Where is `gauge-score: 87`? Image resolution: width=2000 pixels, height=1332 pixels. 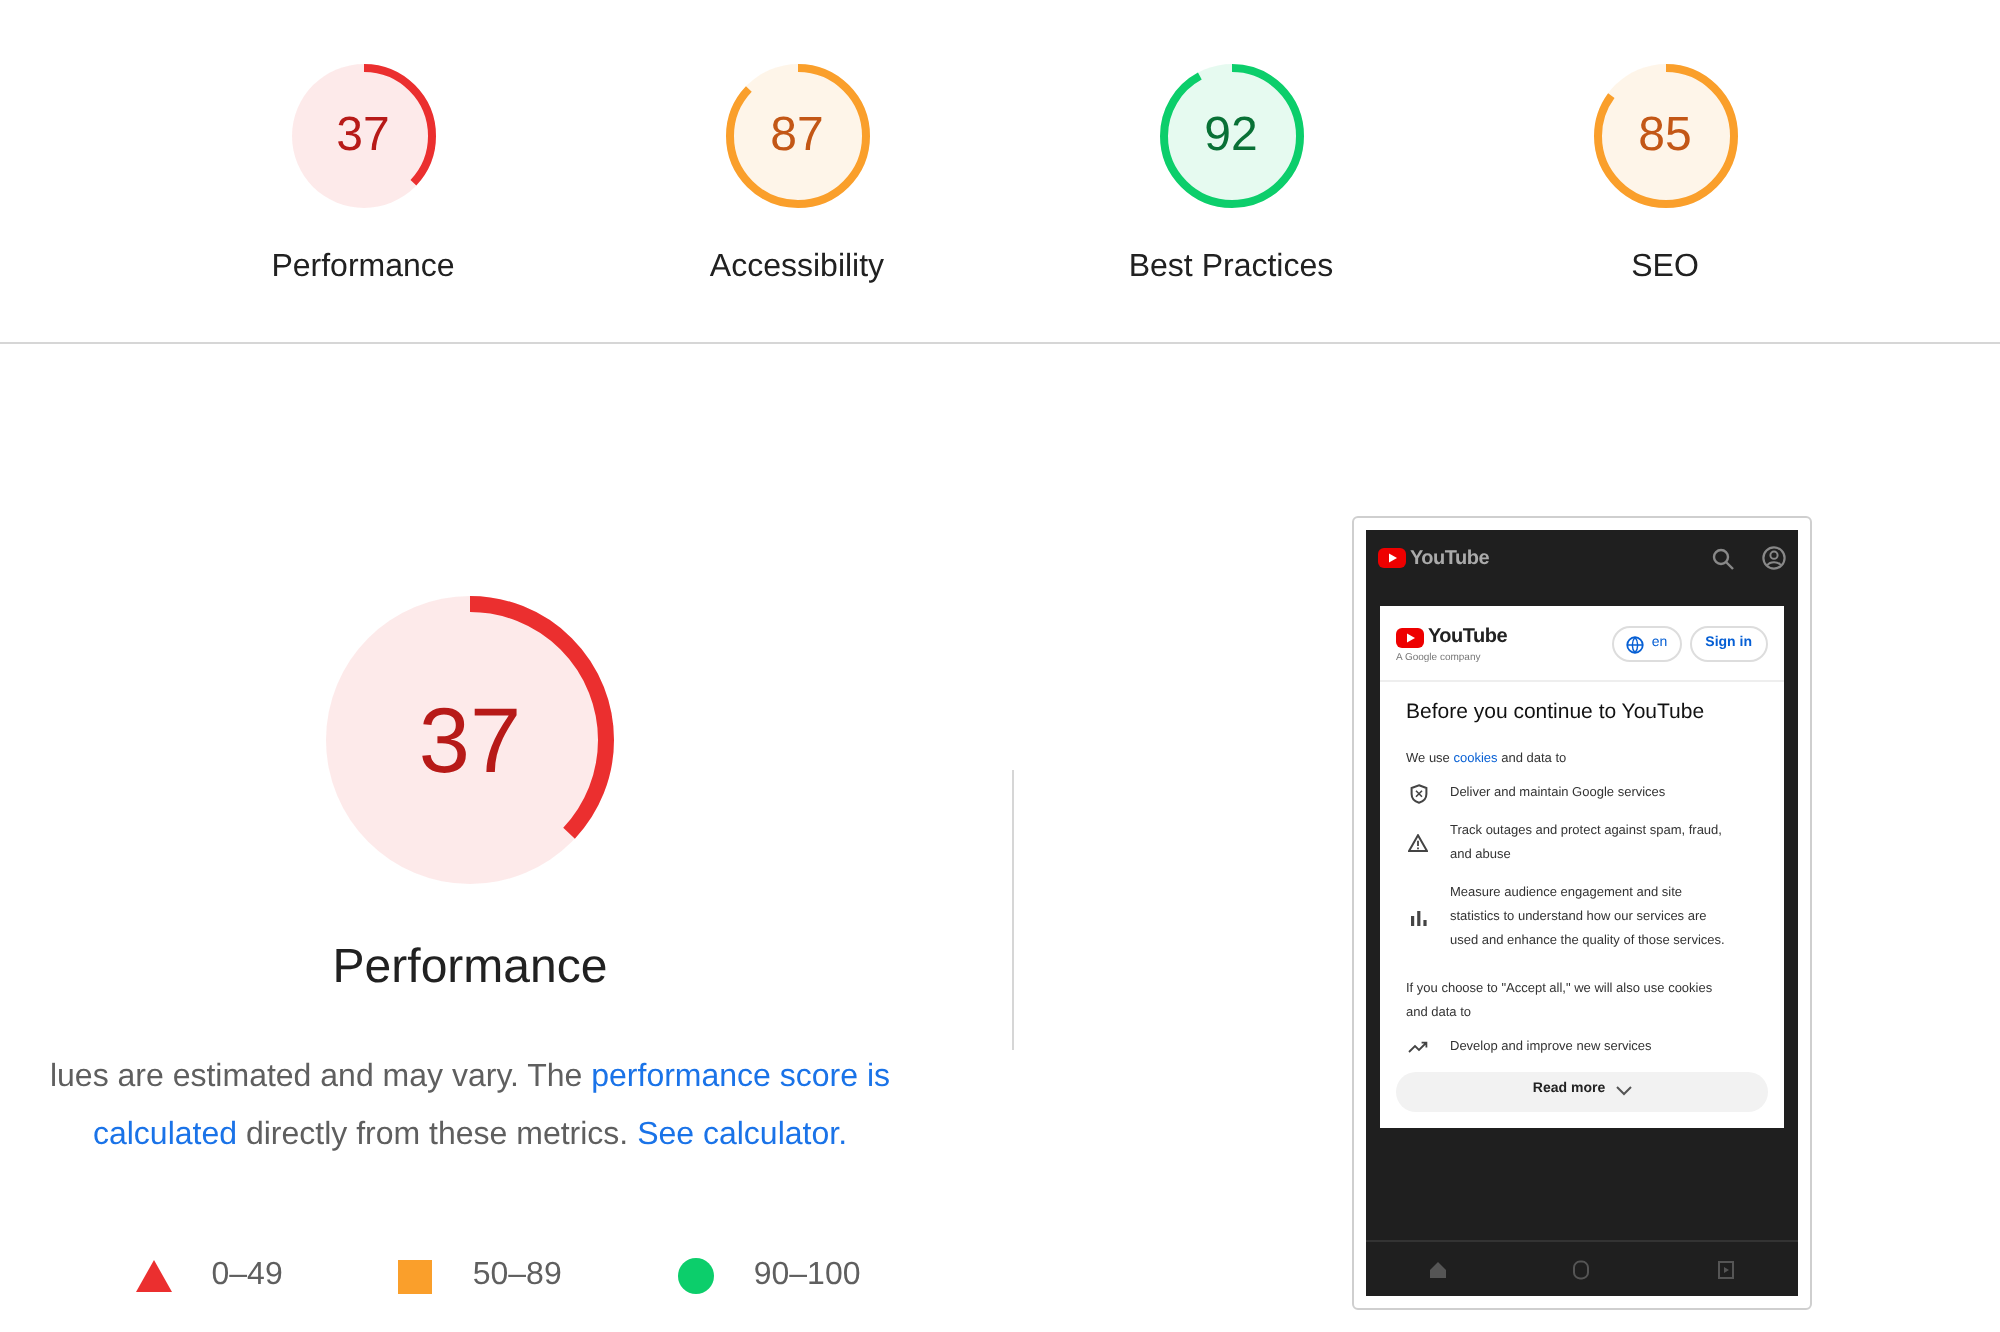 gauge-score: 87 is located at coordinates (797, 136).